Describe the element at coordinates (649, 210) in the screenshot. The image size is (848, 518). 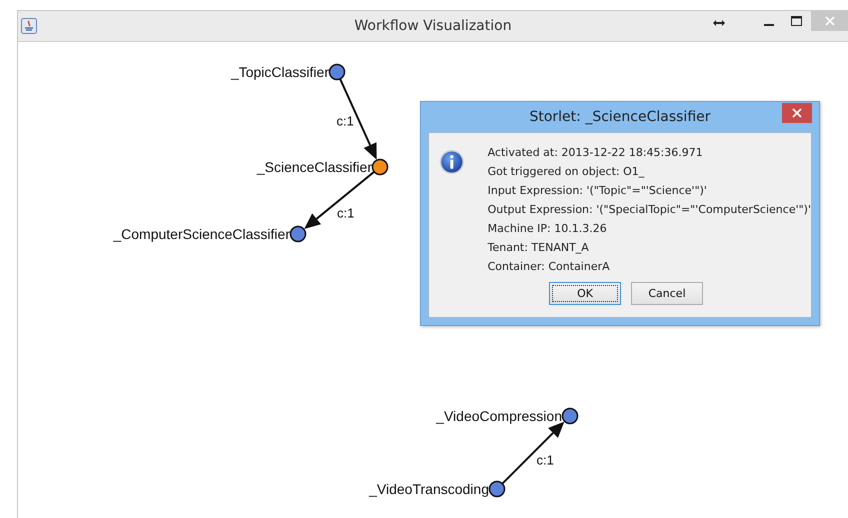
I see `info-text: Output Expression: '("SpecialTopic"="'ComputerScience'")'` at that location.